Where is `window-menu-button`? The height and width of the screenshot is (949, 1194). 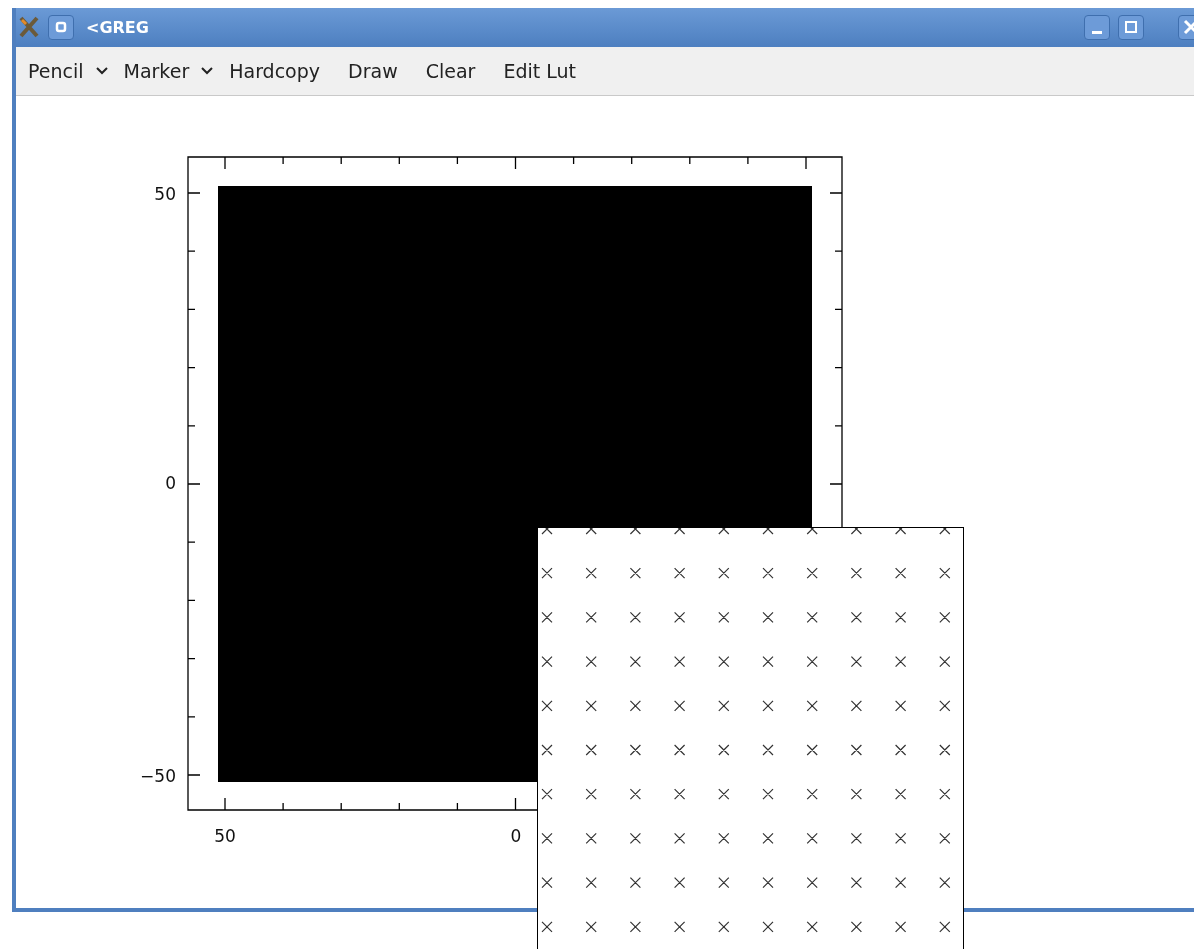 window-menu-button is located at coordinates (61, 27).